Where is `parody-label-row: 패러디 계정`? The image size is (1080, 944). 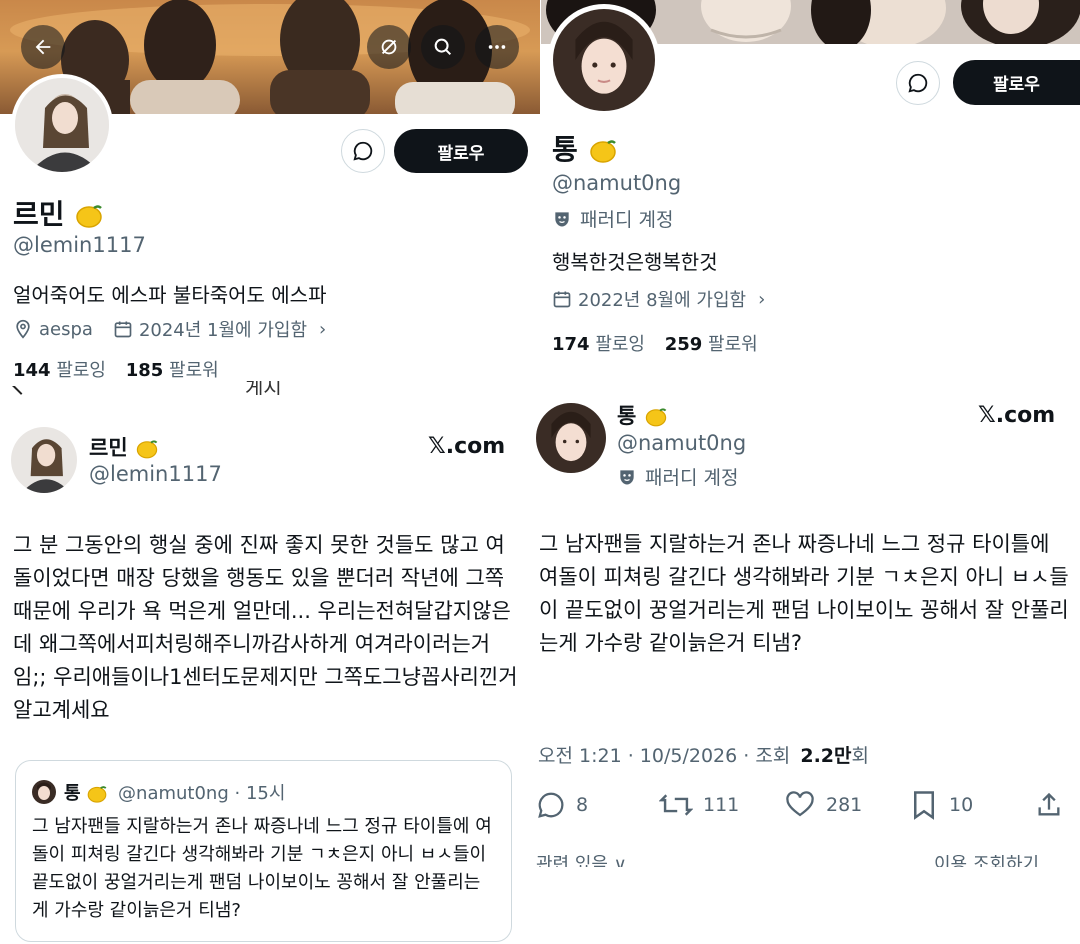 parody-label-row: 패러디 계정 is located at coordinates (612, 218).